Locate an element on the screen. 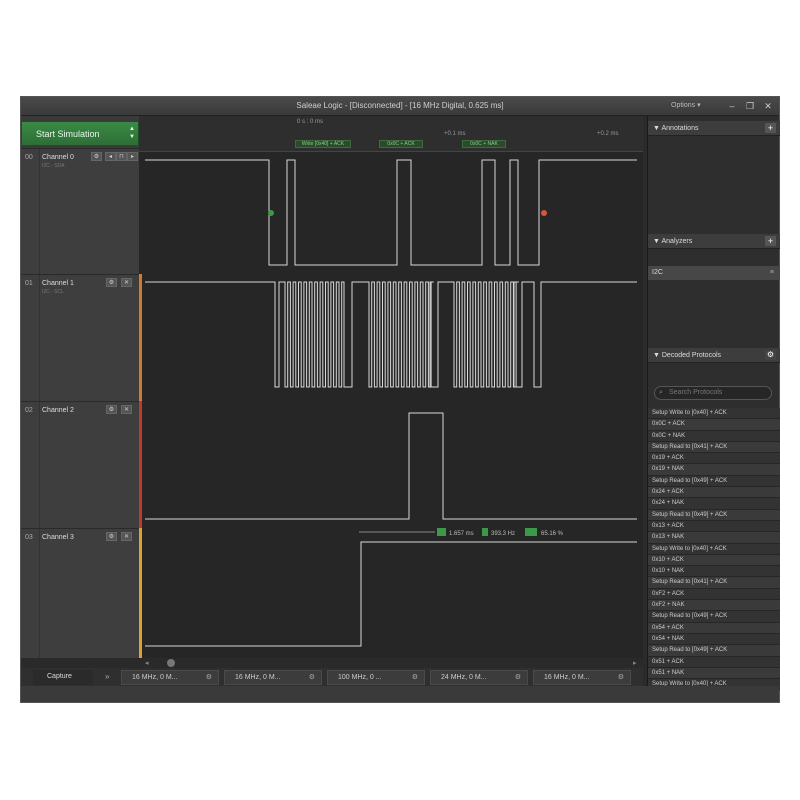 This screenshot has width=800, height=800. search-placeholder: Search Protocols is located at coordinates (696, 392).